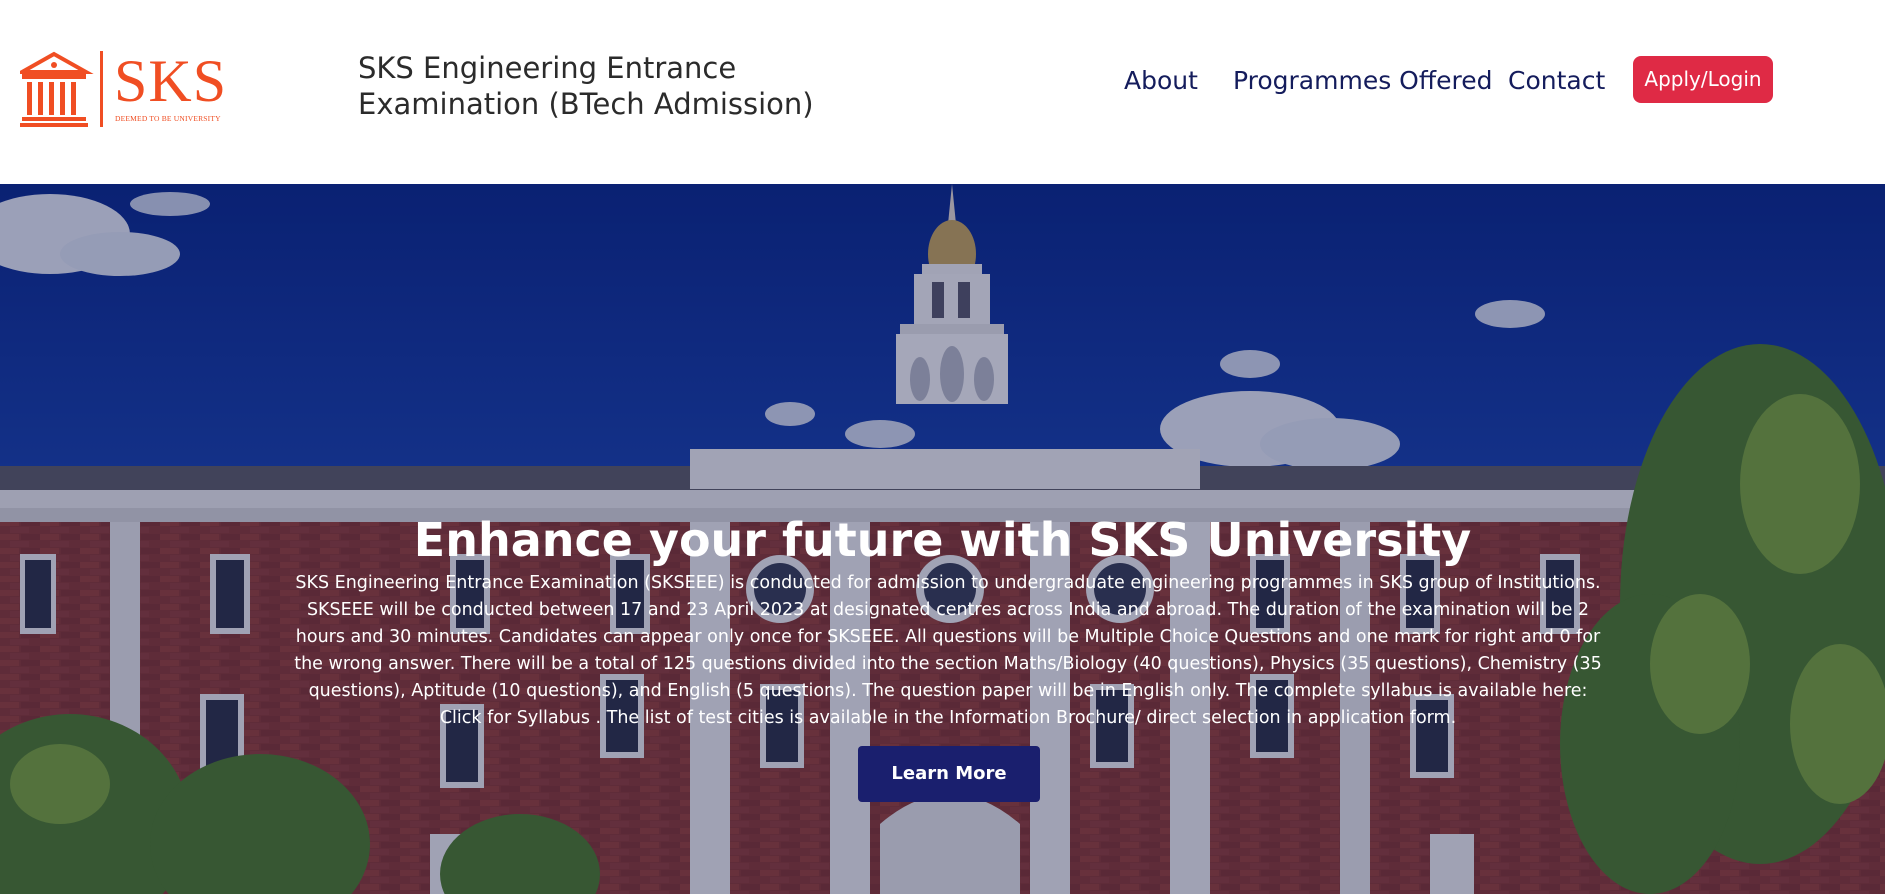 The width and height of the screenshot is (1885, 894). I want to click on nav-contact: Contact, so click(1556, 81).